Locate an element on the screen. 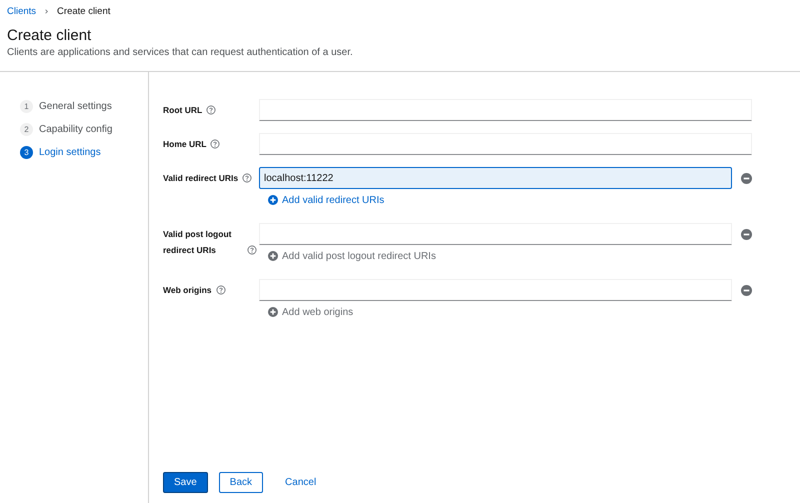  field-label: Root URL is located at coordinates (182, 110).